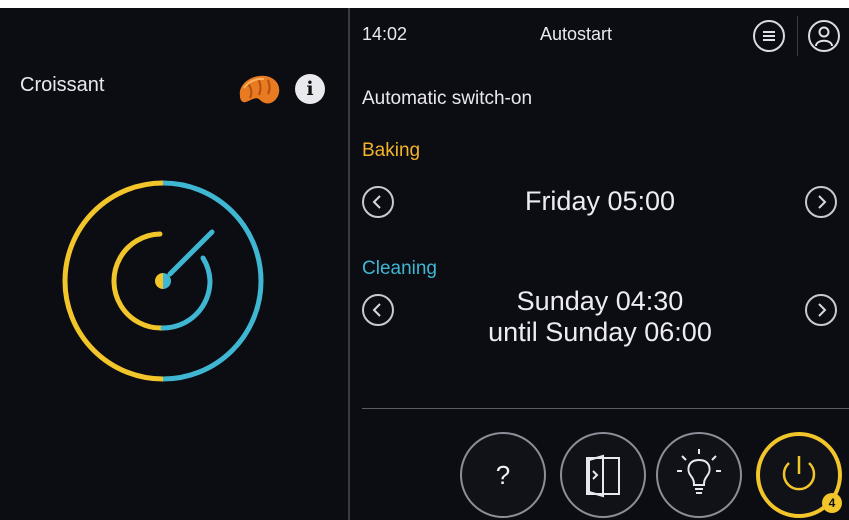 Image resolution: width=849 pixels, height=520 pixels. What do you see at coordinates (832, 503) in the screenshot?
I see `power-notification-badge: 4` at bounding box center [832, 503].